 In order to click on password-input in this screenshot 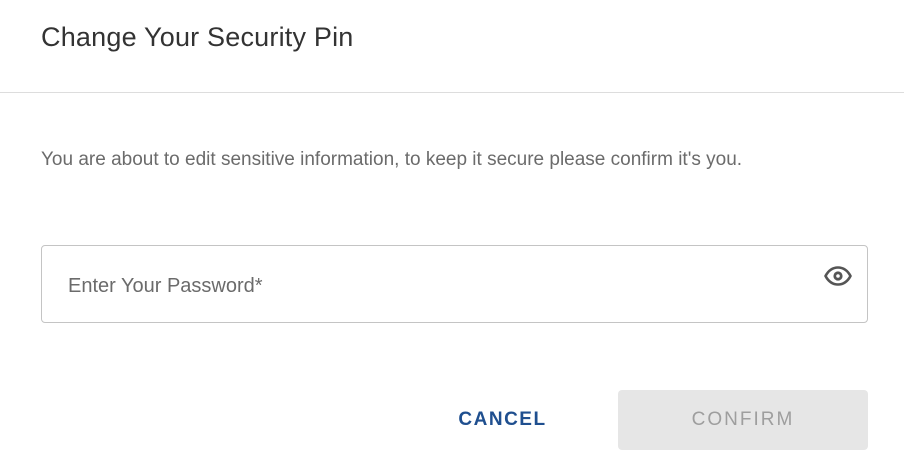, I will do `click(428, 286)`.